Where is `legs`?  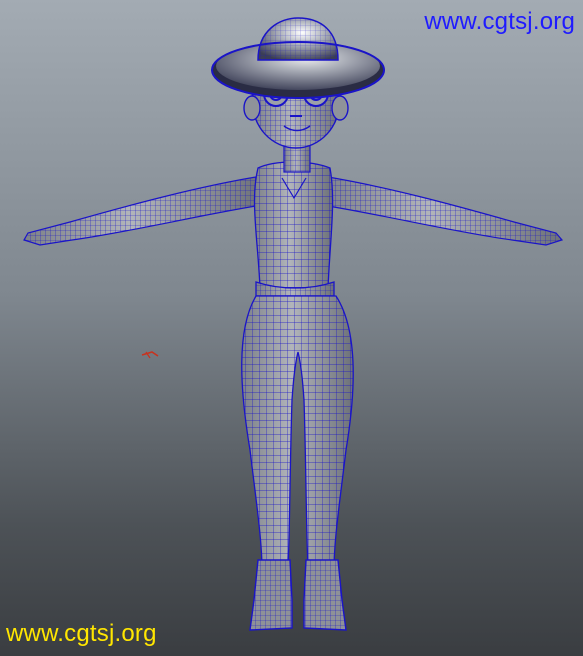 legs is located at coordinates (297, 463).